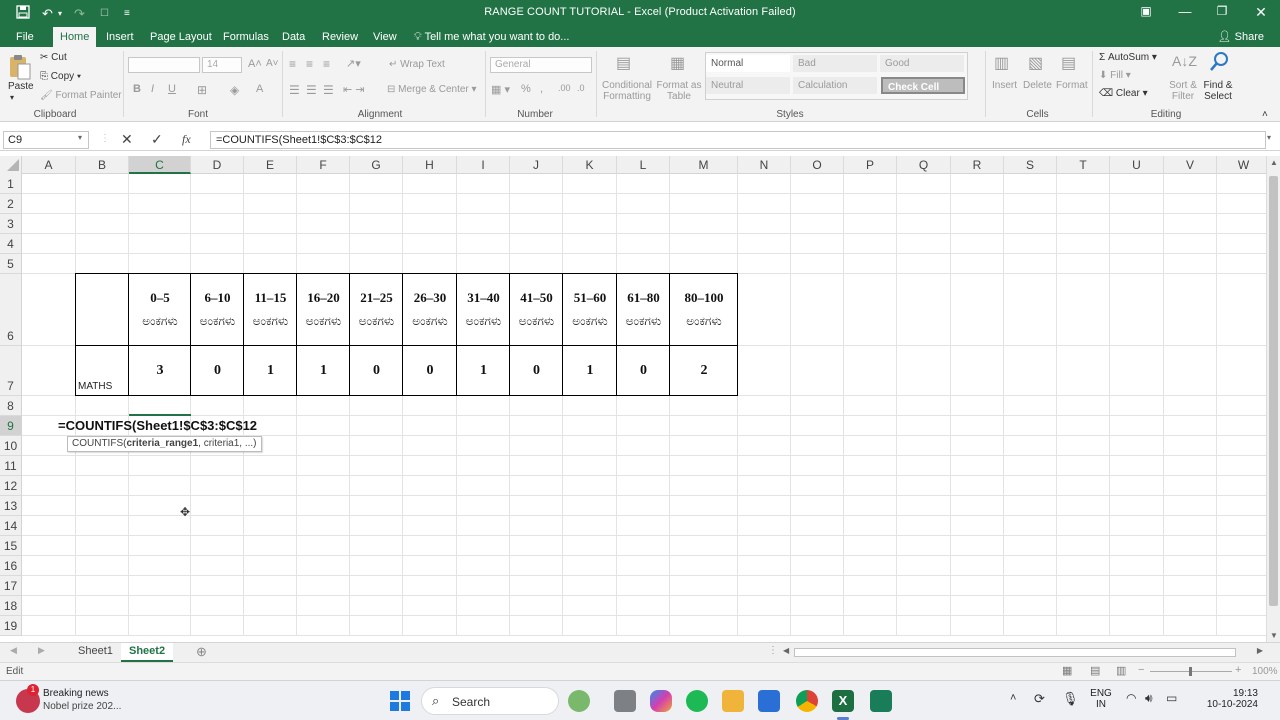  What do you see at coordinates (270, 165) in the screenshot?
I see `column-header-e: E` at bounding box center [270, 165].